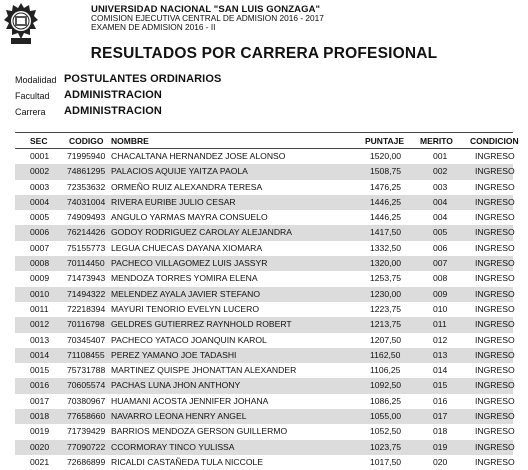  What do you see at coordinates (386, 232) in the screenshot?
I see `row-puntaje: 1417,50` at bounding box center [386, 232].